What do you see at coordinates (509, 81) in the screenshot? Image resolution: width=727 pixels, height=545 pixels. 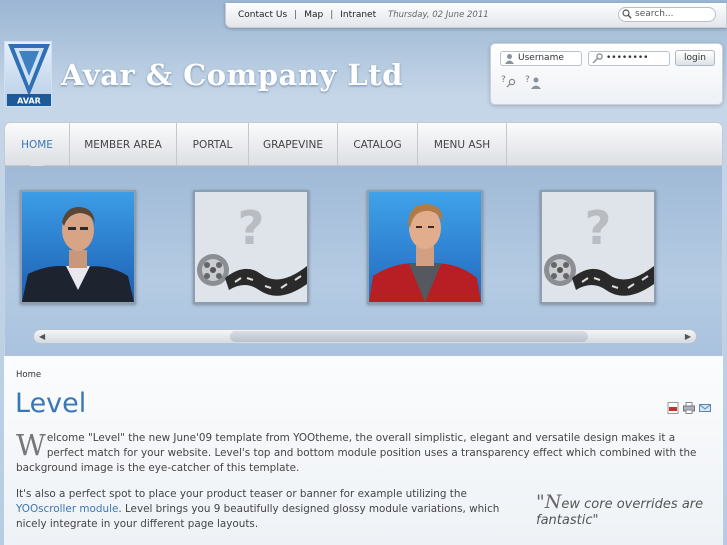 I see `forgot-password-icon: ?` at bounding box center [509, 81].